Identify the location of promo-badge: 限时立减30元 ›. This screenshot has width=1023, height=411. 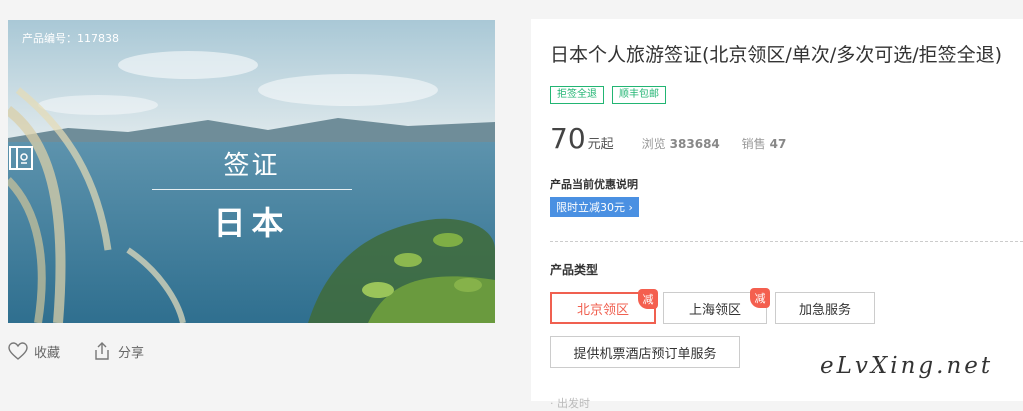
(594, 207).